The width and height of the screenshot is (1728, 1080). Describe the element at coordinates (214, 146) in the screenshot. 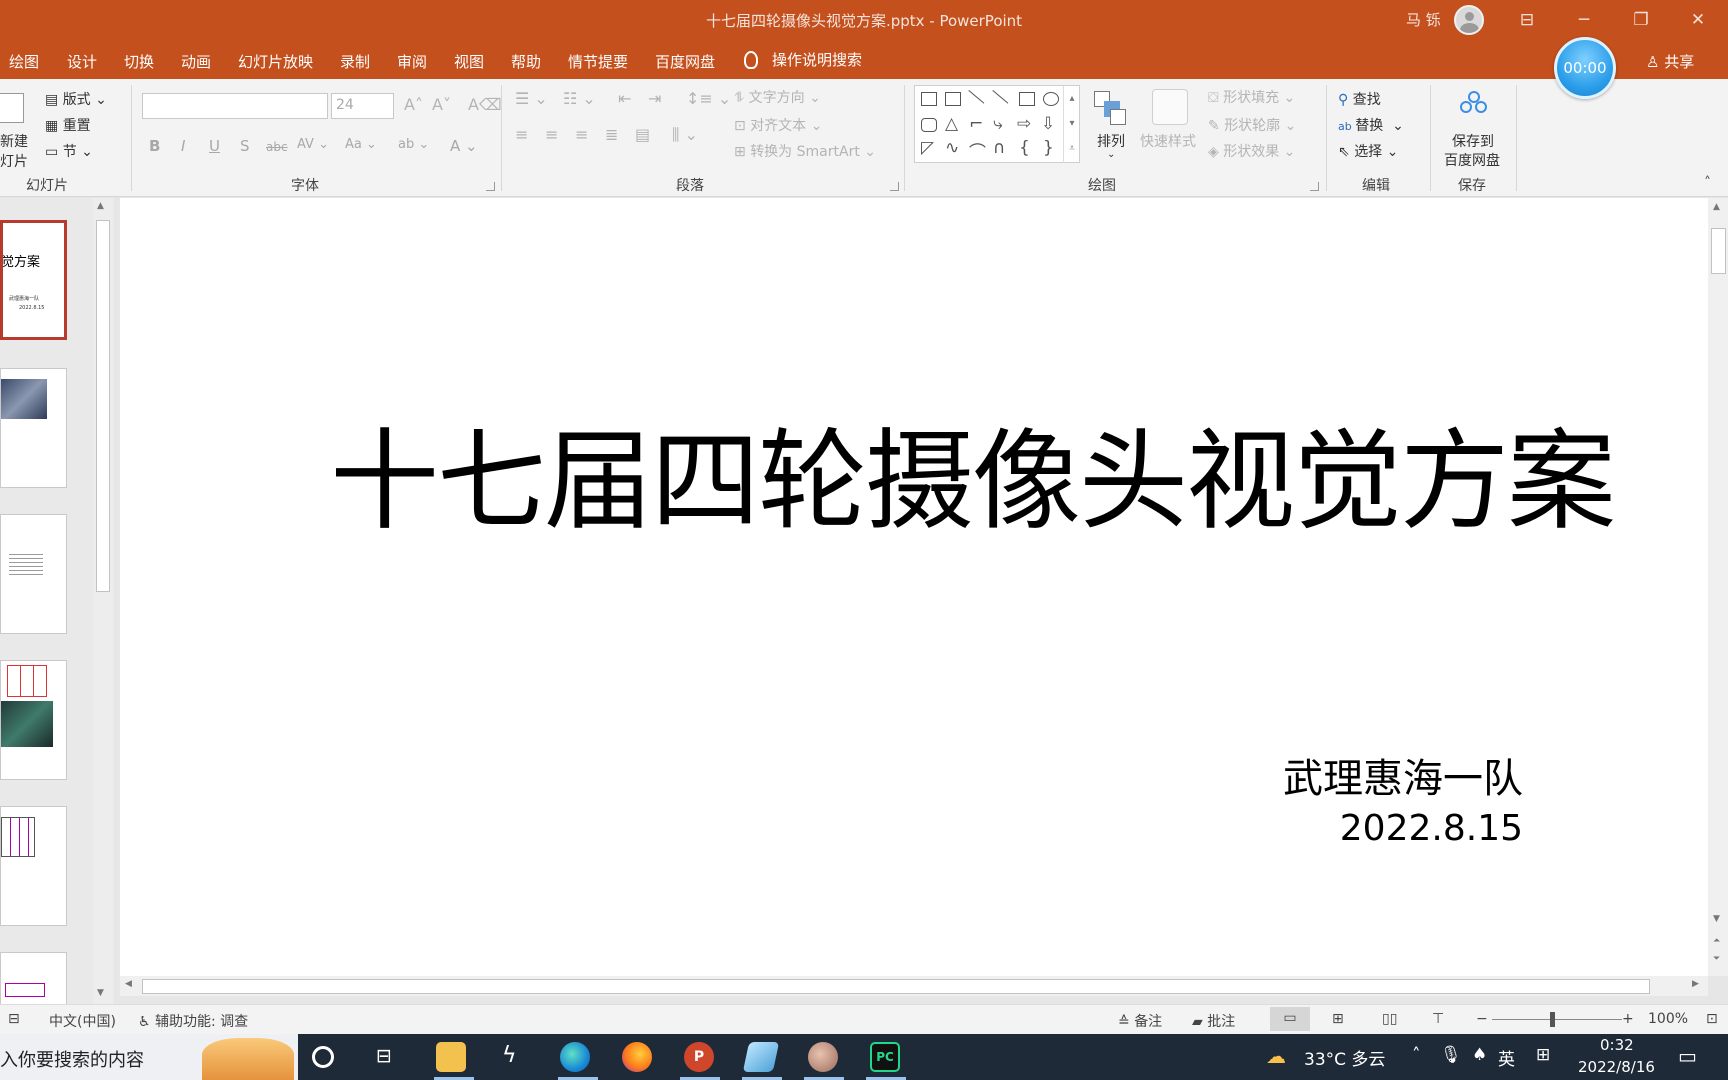

I see `underline-icon: U` at that location.